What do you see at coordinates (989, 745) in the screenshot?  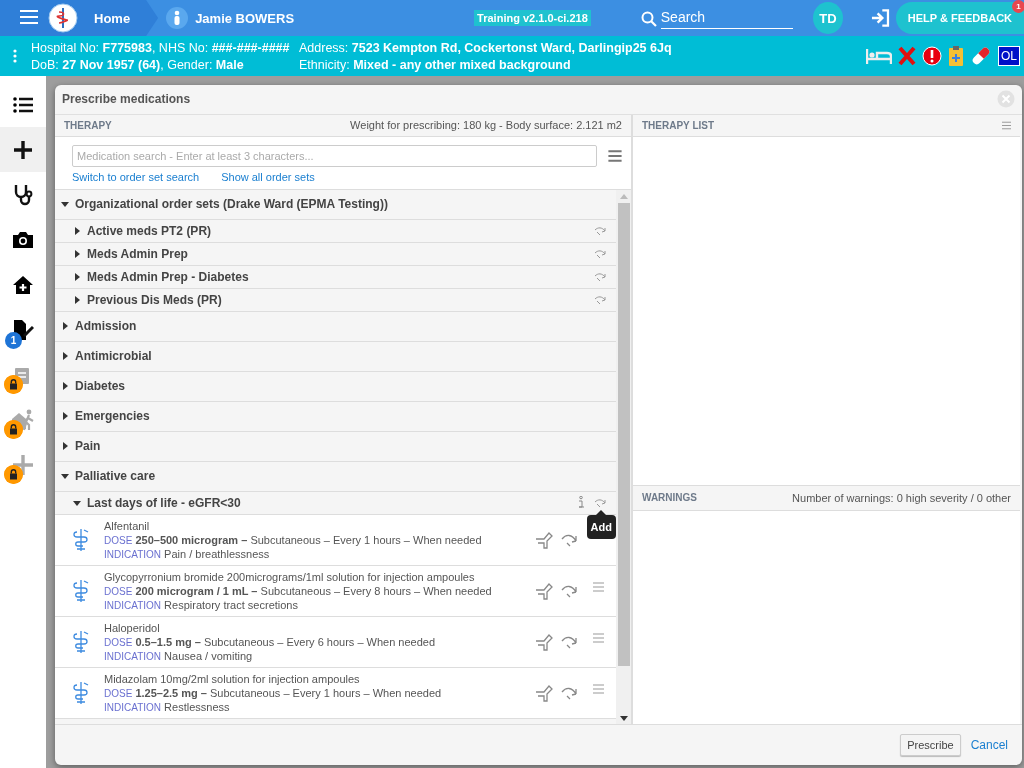 I see `cancel-link: Cancel` at bounding box center [989, 745].